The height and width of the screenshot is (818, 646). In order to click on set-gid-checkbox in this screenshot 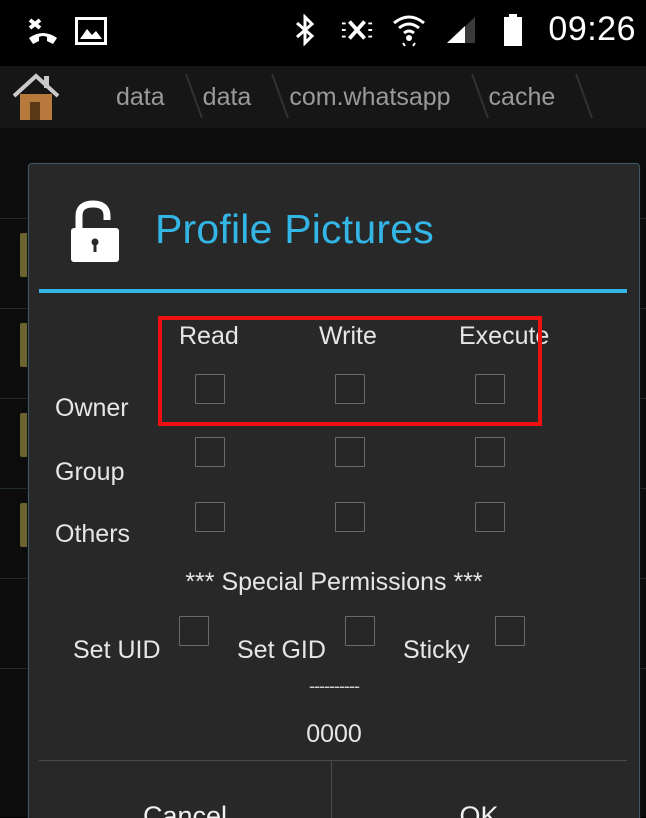, I will do `click(360, 631)`.